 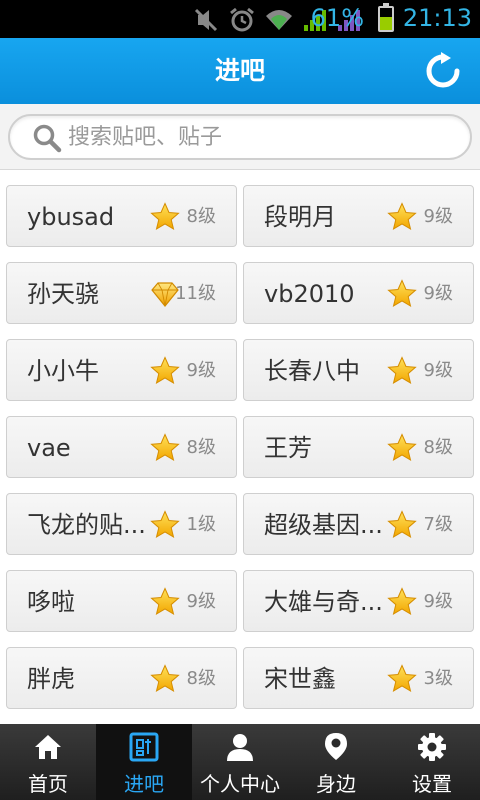 What do you see at coordinates (358, 216) in the screenshot?
I see `forum-card: 段明月 9级` at bounding box center [358, 216].